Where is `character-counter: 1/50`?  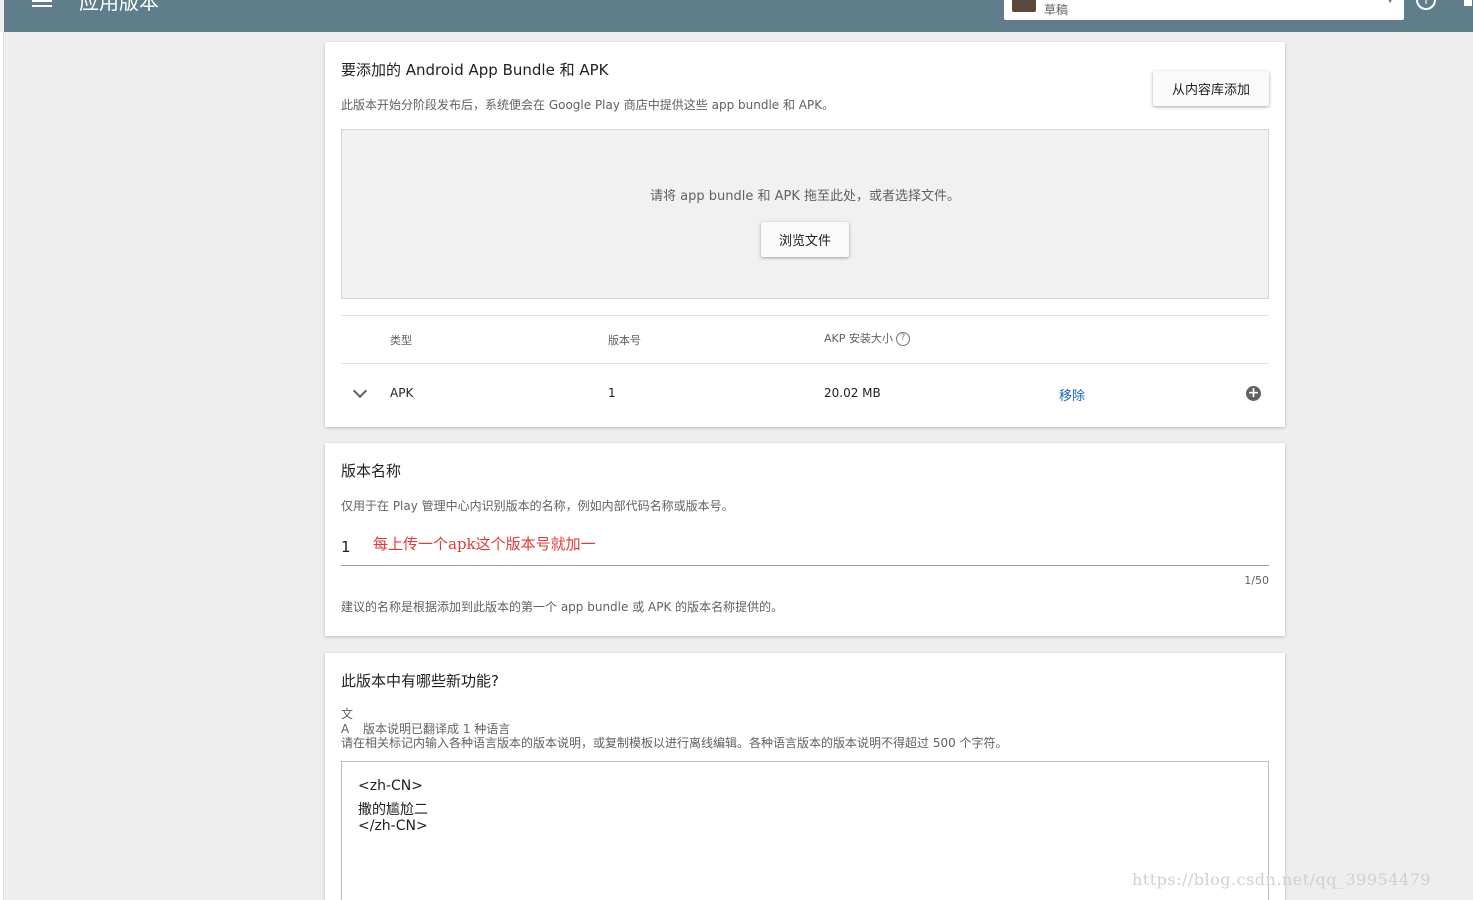
character-counter: 1/50 is located at coordinates (1256, 580).